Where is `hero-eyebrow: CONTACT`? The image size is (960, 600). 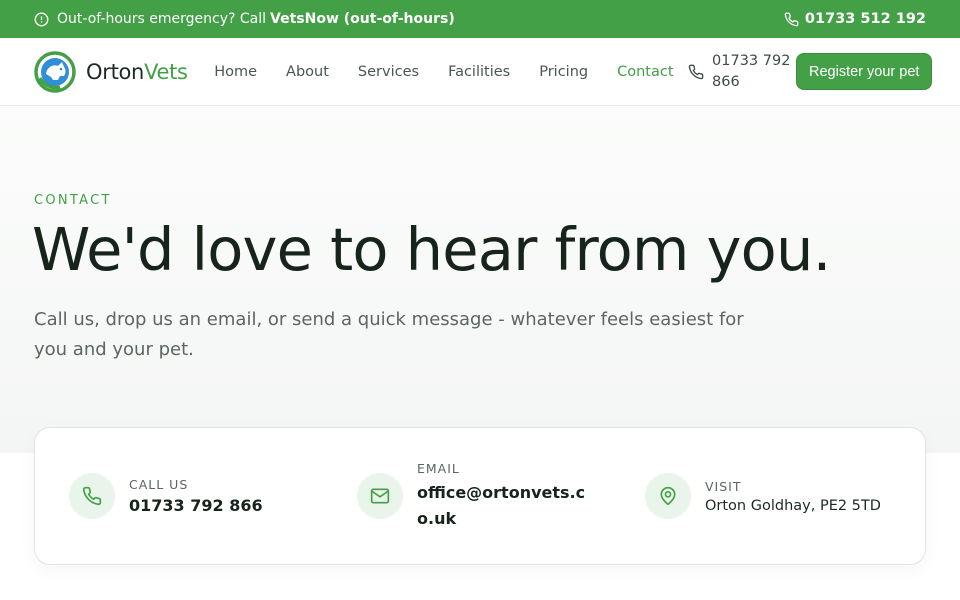
hero-eyebrow: CONTACT is located at coordinates (73, 200).